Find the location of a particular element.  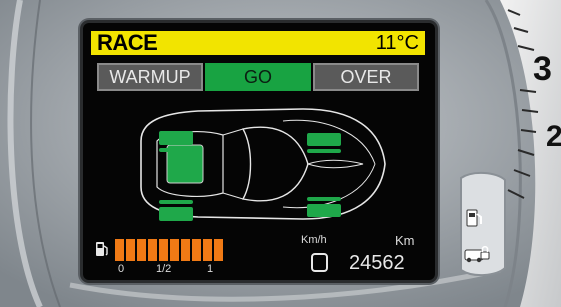

fuel-level-bars is located at coordinates (169, 250).